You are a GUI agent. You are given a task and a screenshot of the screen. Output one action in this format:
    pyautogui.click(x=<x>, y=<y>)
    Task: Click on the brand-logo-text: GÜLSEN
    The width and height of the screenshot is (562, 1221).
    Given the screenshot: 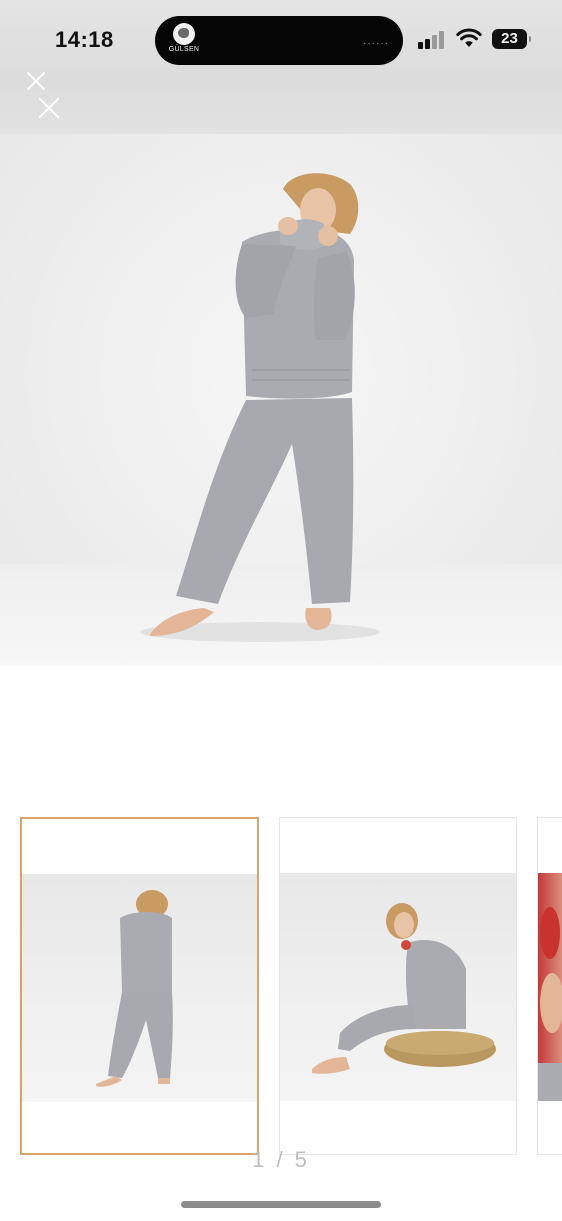 What is the action you would take?
    pyautogui.click(x=184, y=49)
    